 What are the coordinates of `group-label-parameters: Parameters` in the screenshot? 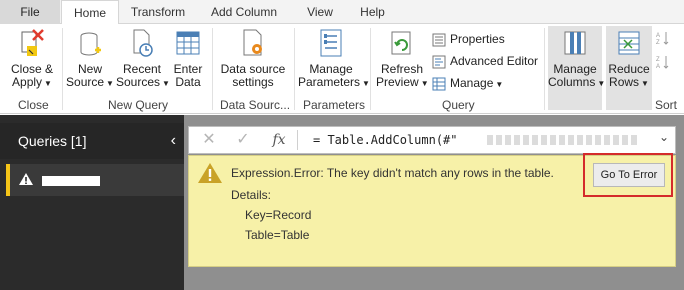 It's located at (334, 105).